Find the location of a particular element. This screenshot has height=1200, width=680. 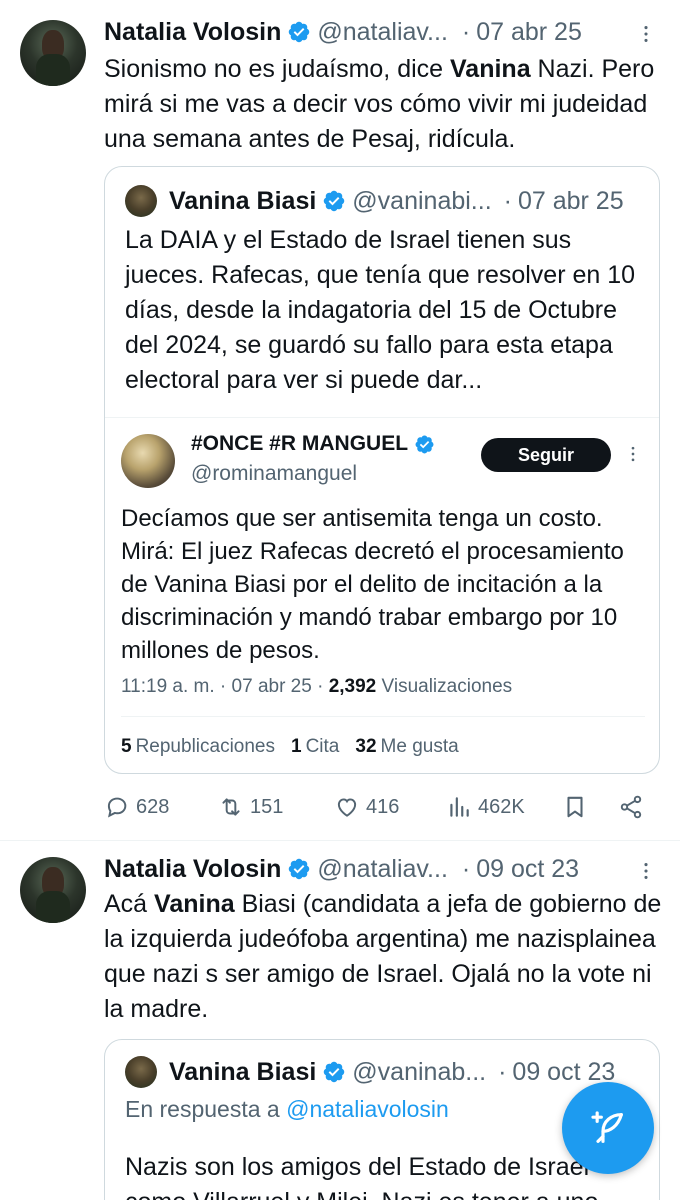

quotes-stat: 1 Cita is located at coordinates (315, 747).